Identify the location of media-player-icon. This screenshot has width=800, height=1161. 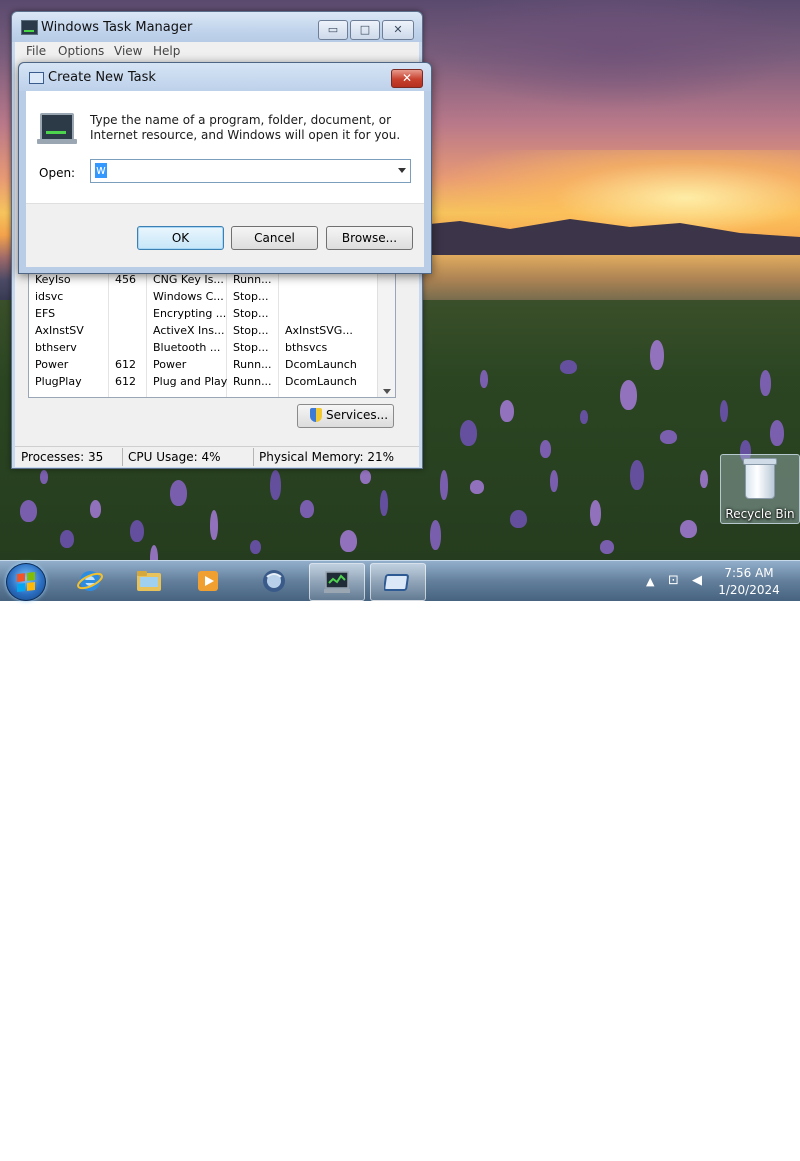
(208, 581).